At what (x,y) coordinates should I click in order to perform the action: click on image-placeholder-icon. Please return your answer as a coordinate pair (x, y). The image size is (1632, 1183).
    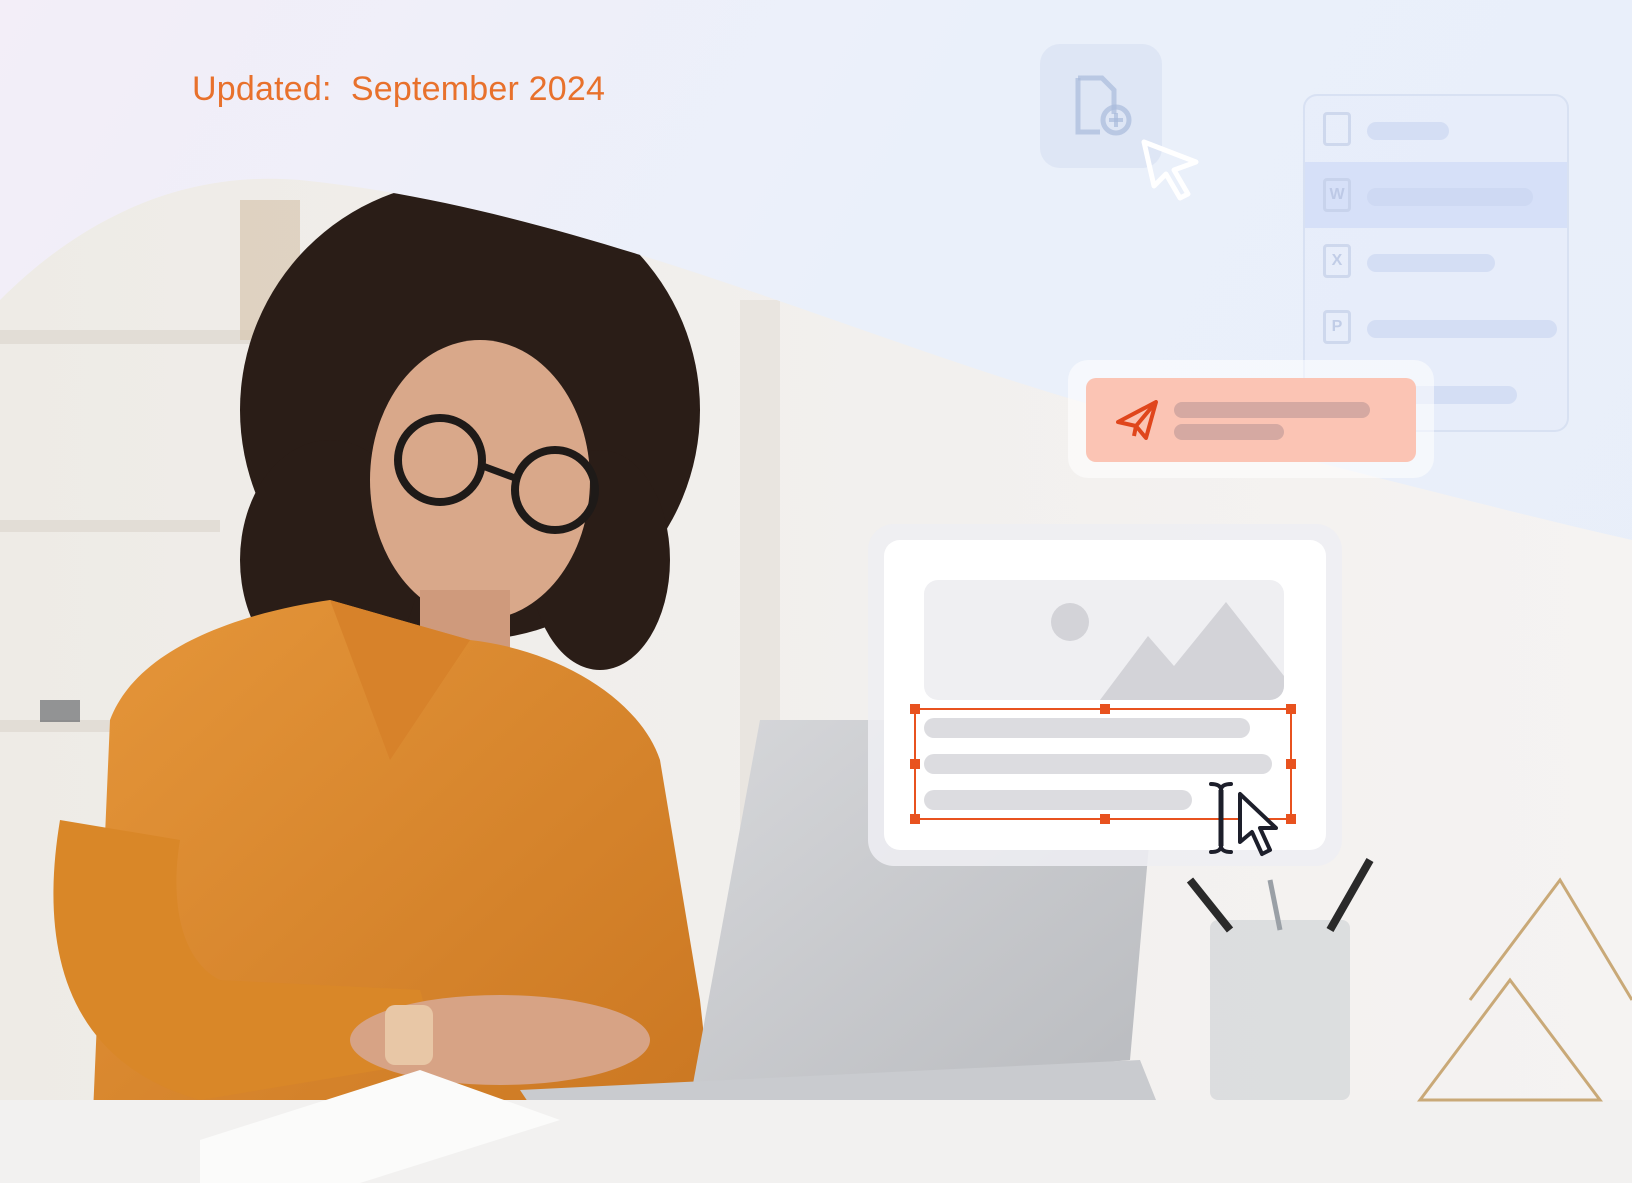
    Looking at the image, I should click on (1167, 651).